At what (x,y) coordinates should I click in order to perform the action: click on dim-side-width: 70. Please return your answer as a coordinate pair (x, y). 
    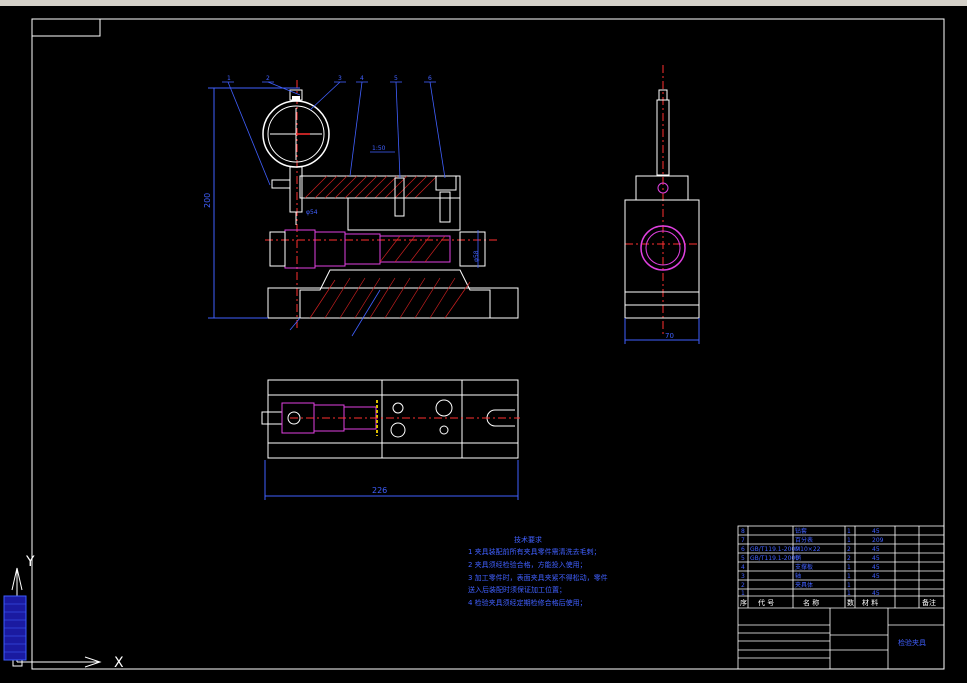
    Looking at the image, I should click on (669, 336).